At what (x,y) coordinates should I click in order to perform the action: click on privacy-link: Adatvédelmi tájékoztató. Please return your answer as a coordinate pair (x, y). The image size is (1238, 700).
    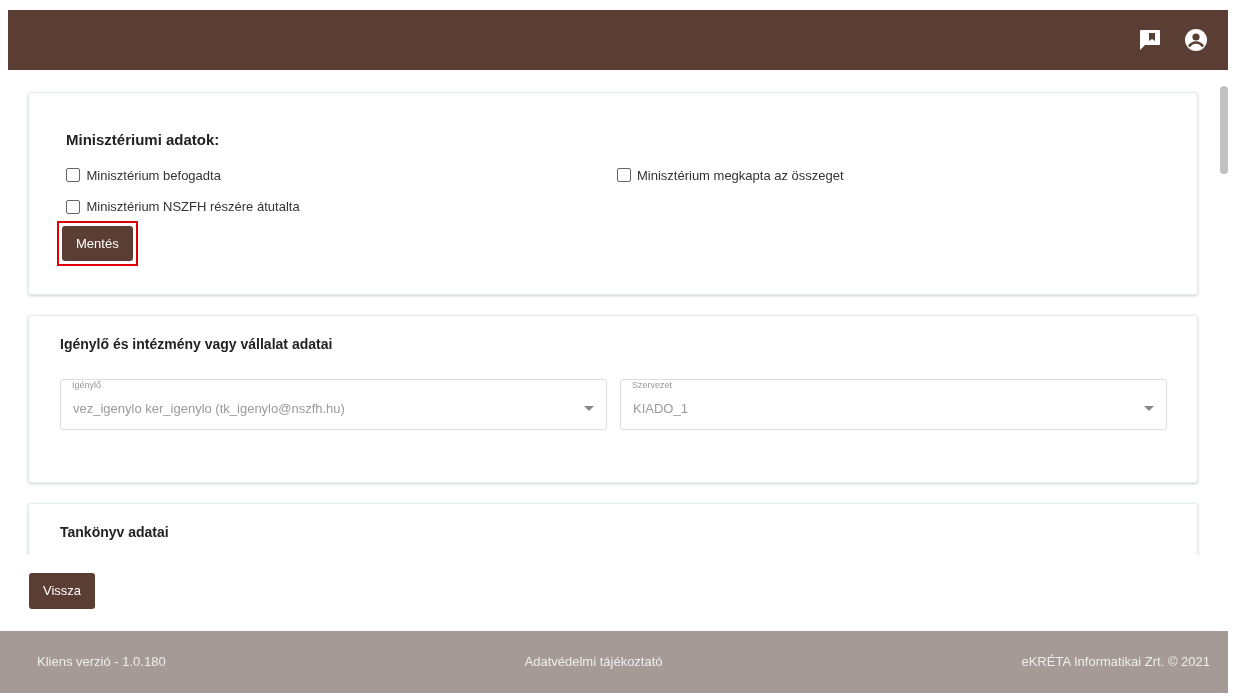
    Looking at the image, I should click on (593, 661).